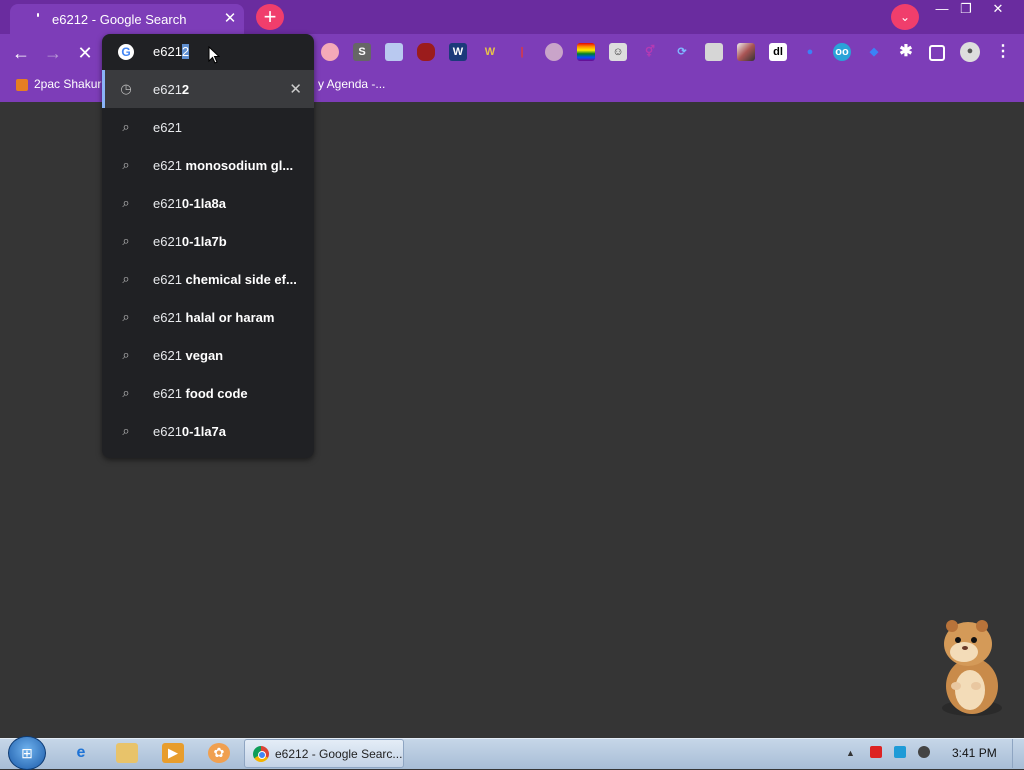 The width and height of the screenshot is (1024, 770). I want to click on extension-dl-icon: dl, so click(778, 52).